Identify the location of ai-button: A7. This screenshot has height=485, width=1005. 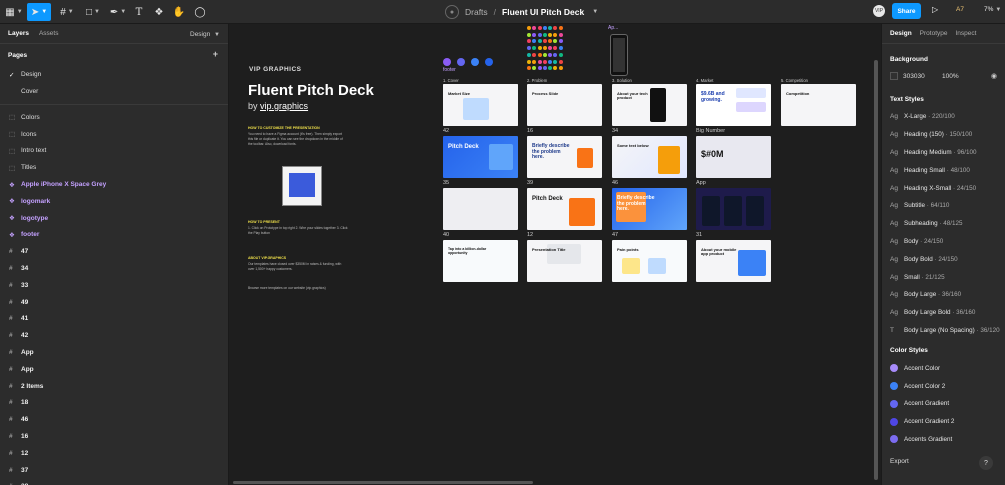
(960, 9).